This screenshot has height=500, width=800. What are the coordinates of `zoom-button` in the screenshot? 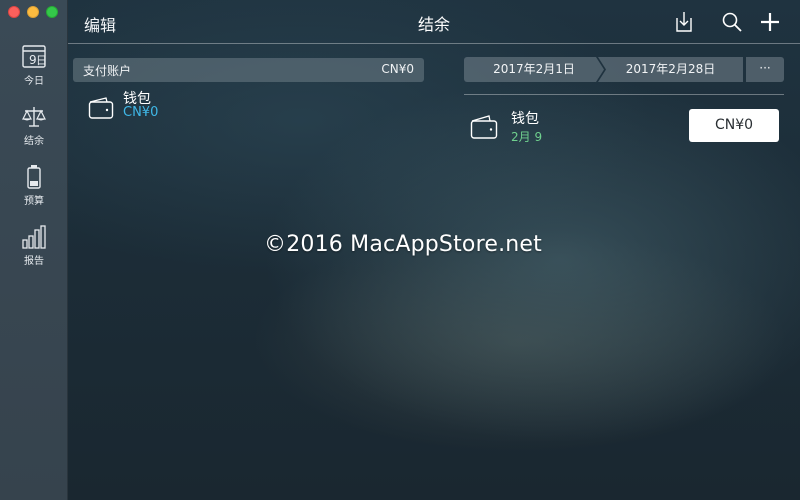 It's located at (52, 12).